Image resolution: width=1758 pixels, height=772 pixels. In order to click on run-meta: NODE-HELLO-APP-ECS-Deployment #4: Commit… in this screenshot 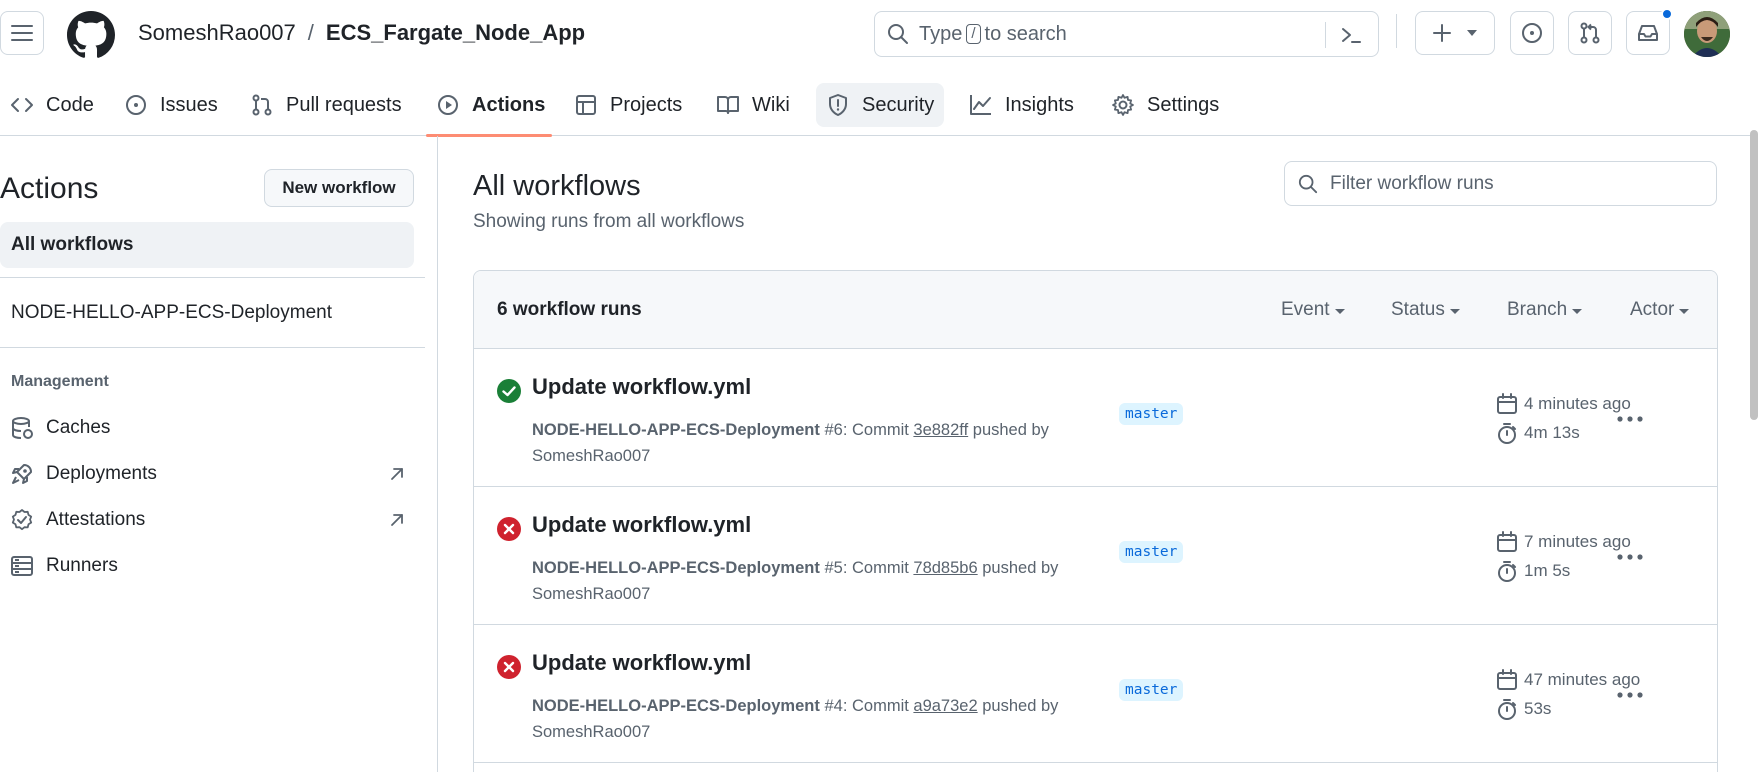, I will do `click(812, 719)`.